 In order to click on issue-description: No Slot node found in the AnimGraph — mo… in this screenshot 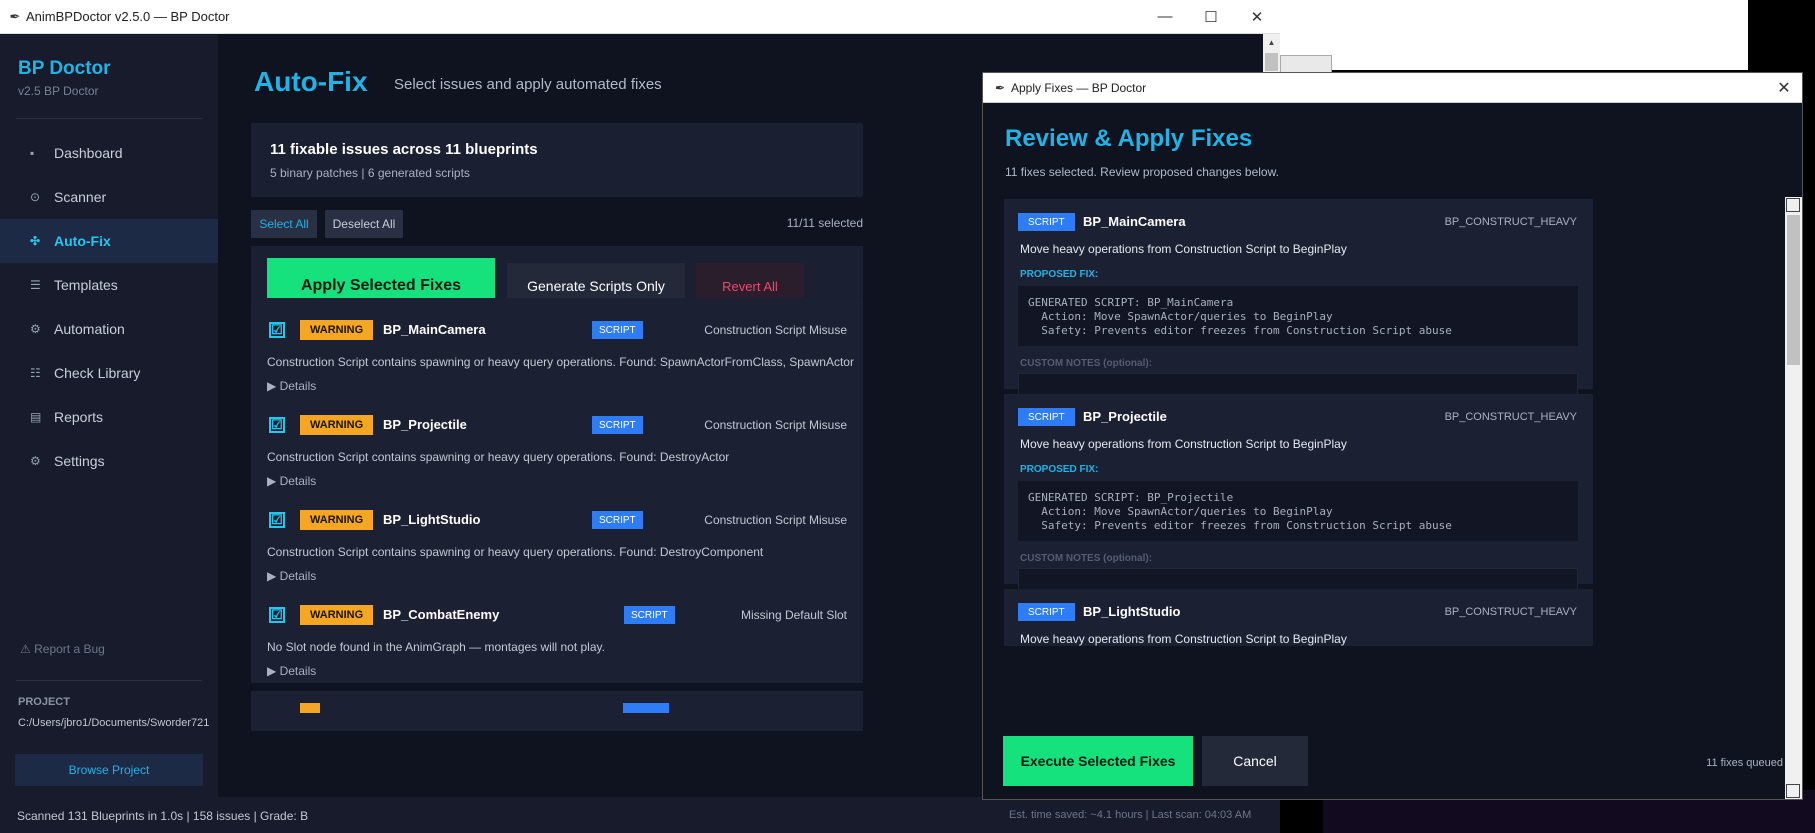, I will do `click(436, 647)`.